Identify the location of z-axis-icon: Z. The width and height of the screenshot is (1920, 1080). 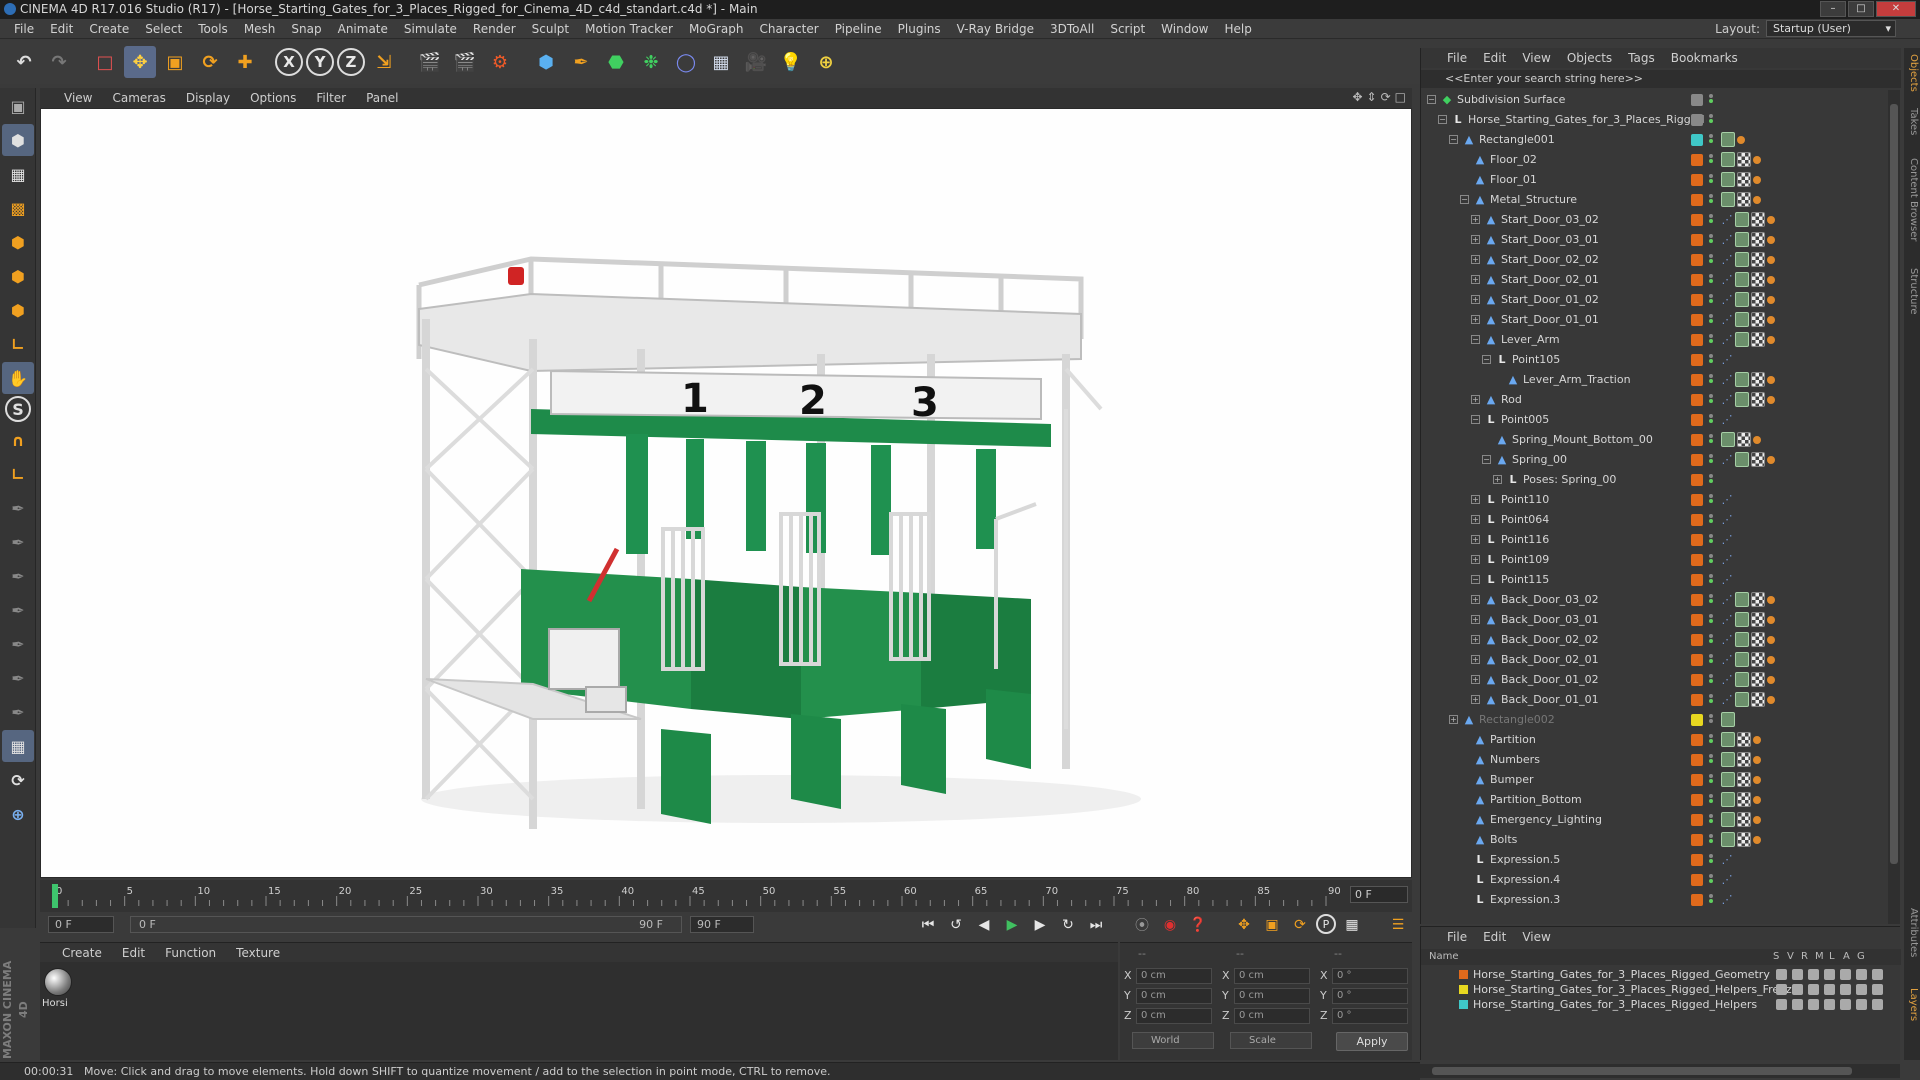
(351, 62).